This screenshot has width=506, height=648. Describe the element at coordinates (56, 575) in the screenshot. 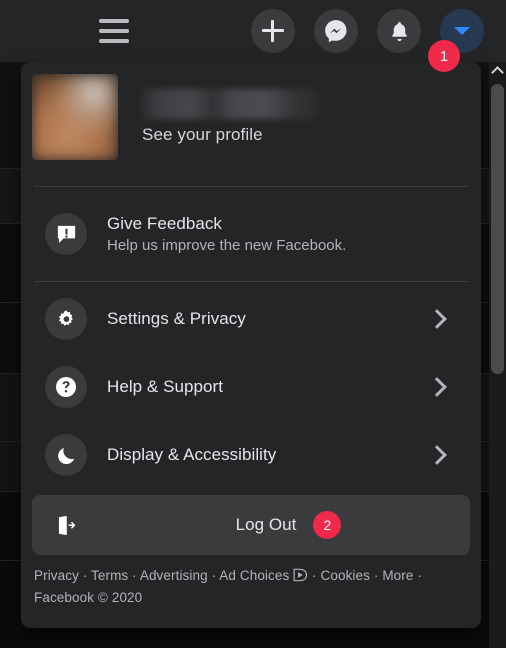

I see `footer-link-privacy: Privacy` at that location.